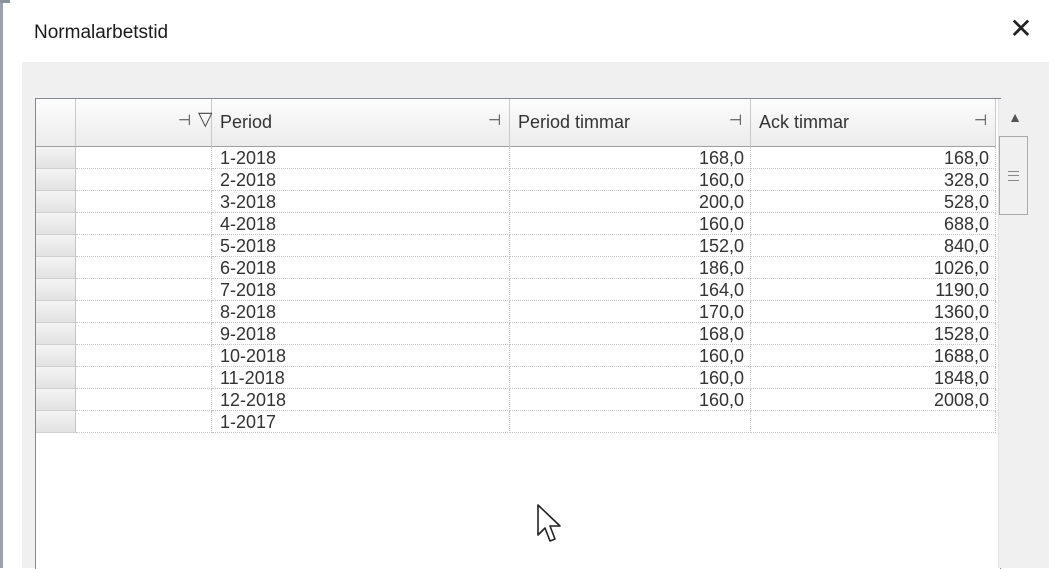  I want to click on cell-ack-timmar: 1026,0, so click(873, 268).